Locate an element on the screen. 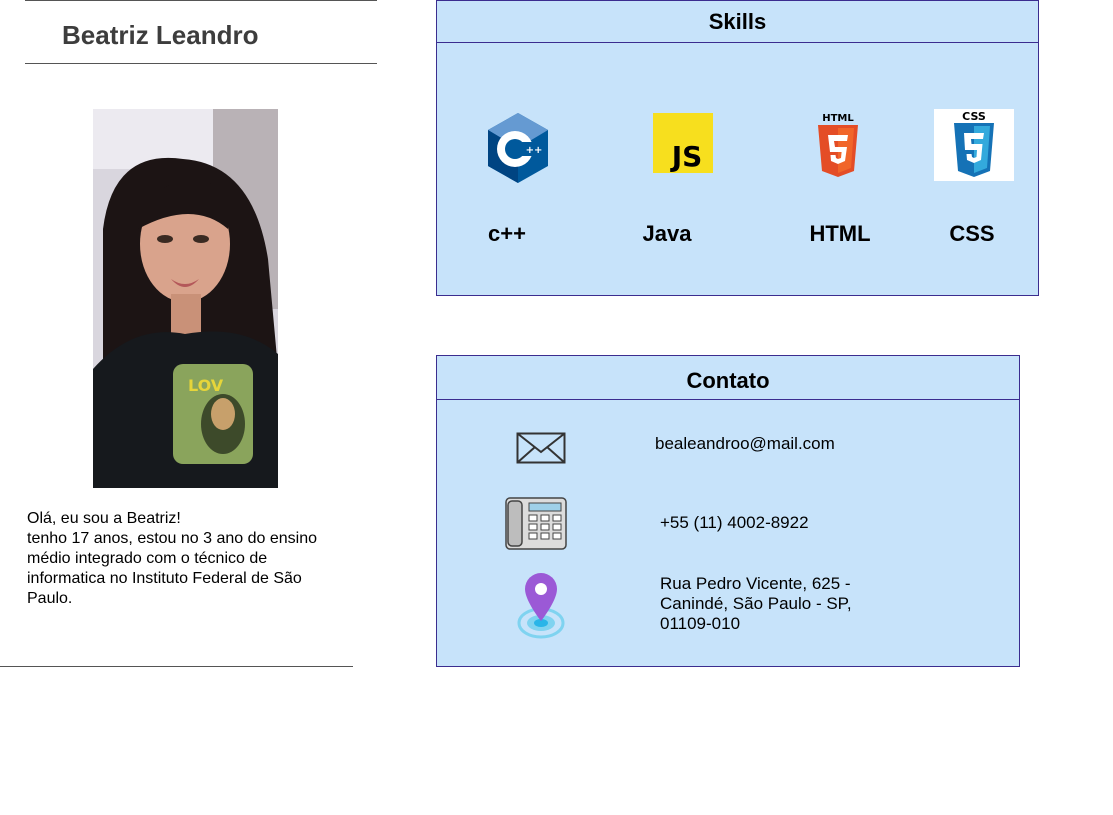  skill-label-css: CSS is located at coordinates (972, 233).